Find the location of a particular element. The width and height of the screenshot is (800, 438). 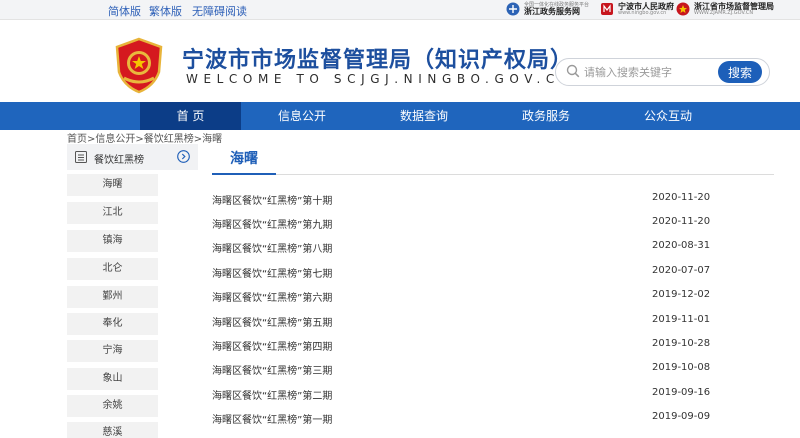

ningbo-gov-link: 宁波市人民政府 www.ningbo.gov.cn is located at coordinates (637, 9).